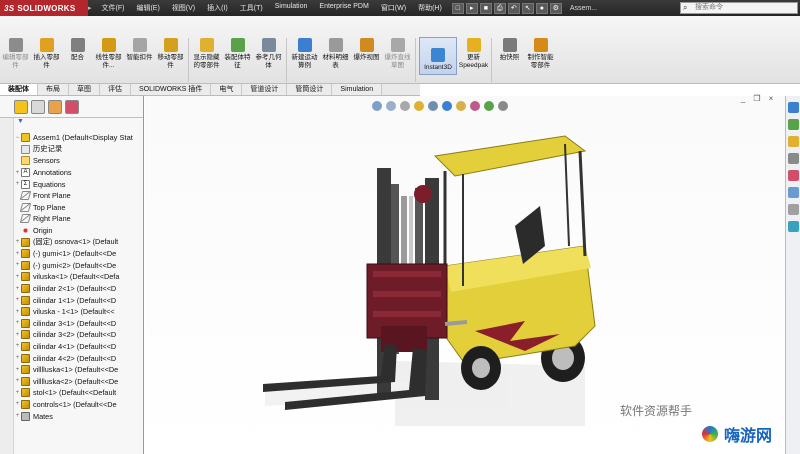 The width and height of the screenshot is (800, 454). Describe the element at coordinates (473, 59) in the screenshot. I see `ribbon-button-14: 更新Speedpak` at that location.